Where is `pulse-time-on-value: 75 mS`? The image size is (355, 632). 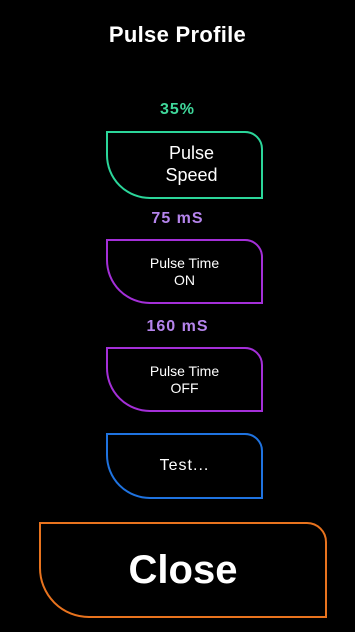
pulse-time-on-value: 75 mS is located at coordinates (177, 218).